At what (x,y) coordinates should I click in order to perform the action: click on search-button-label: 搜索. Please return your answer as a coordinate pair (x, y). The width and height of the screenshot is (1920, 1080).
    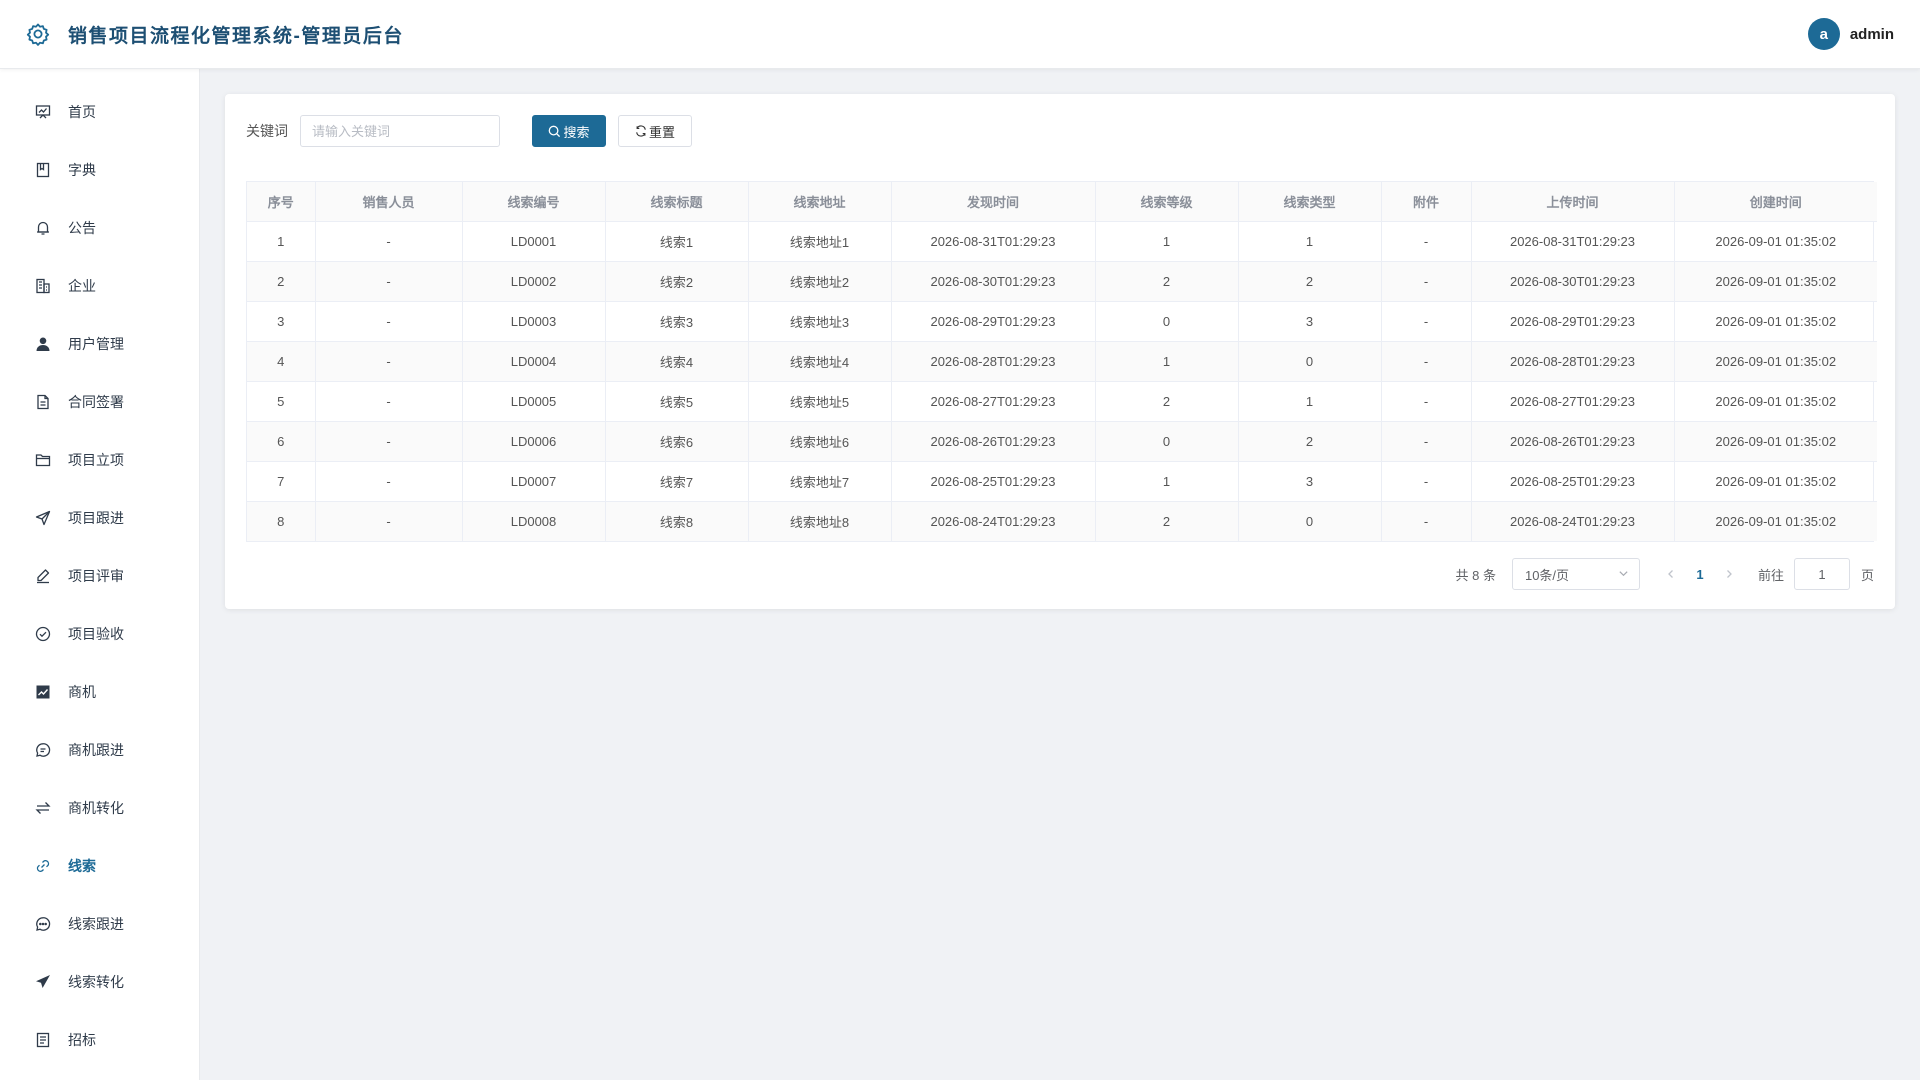
    Looking at the image, I should click on (576, 132).